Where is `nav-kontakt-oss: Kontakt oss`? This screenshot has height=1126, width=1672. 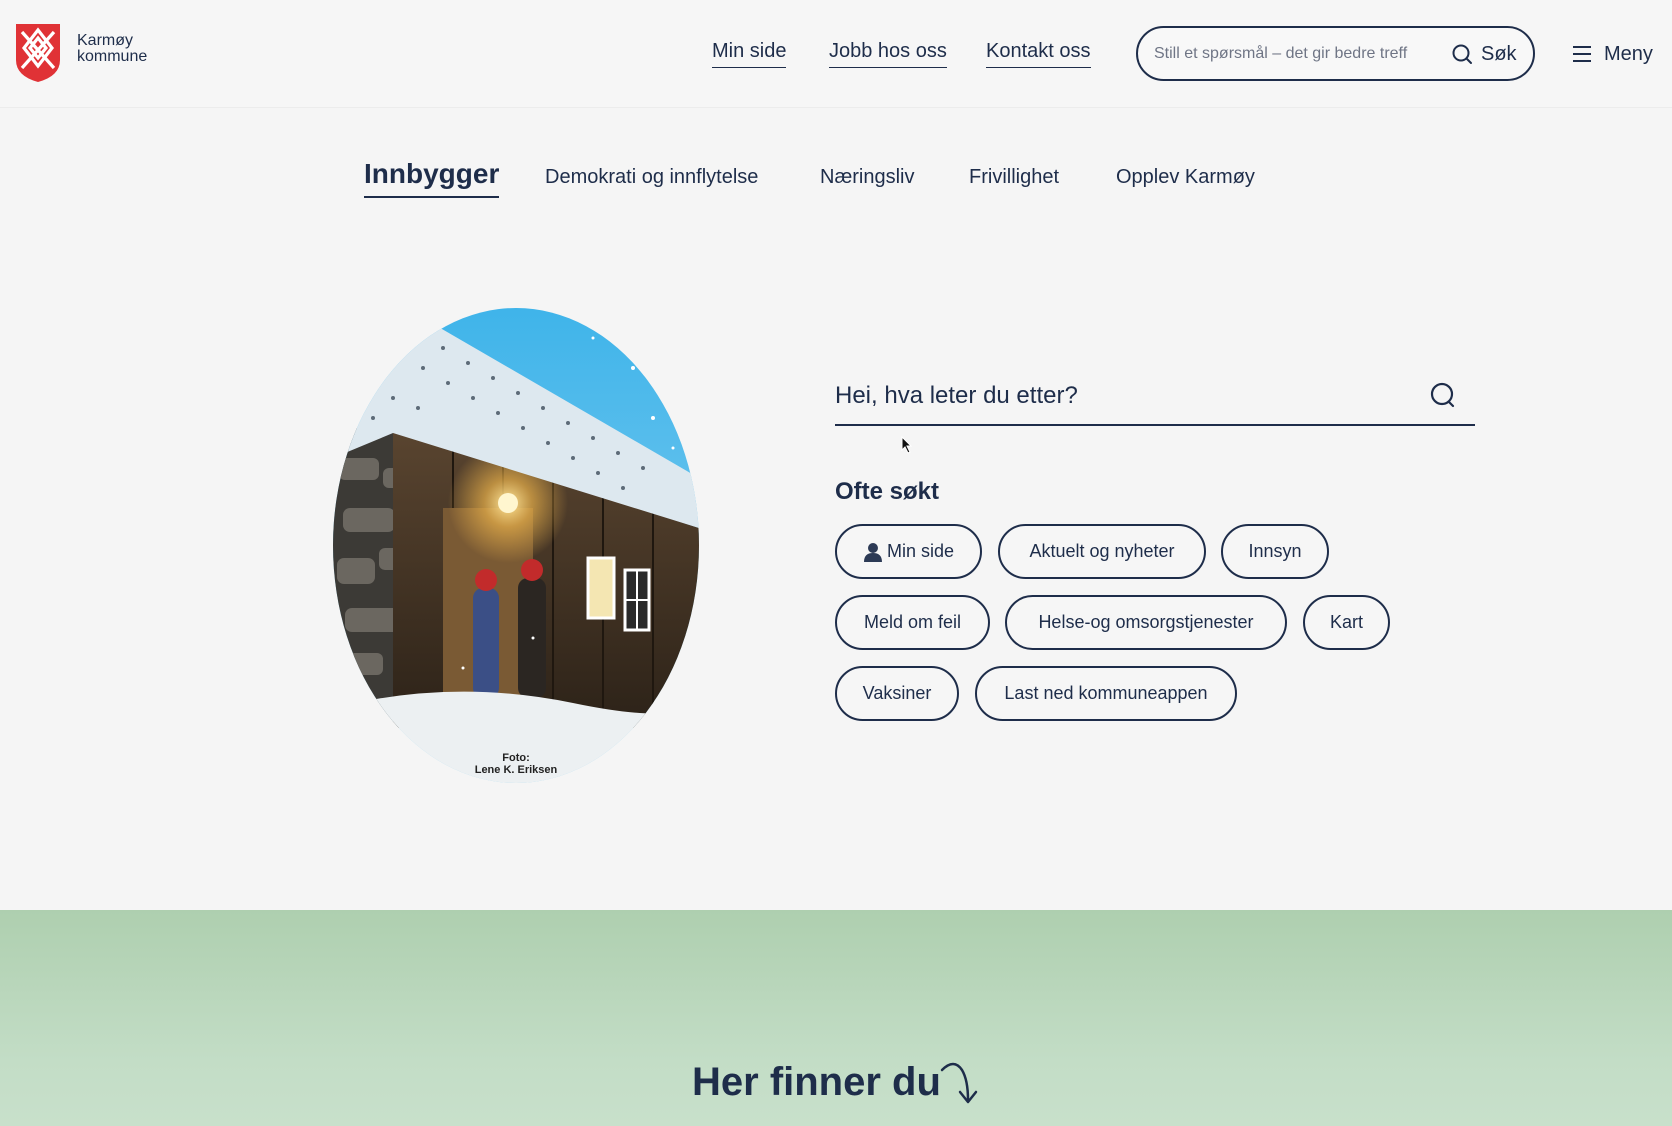 nav-kontakt-oss: Kontakt oss is located at coordinates (1038, 54).